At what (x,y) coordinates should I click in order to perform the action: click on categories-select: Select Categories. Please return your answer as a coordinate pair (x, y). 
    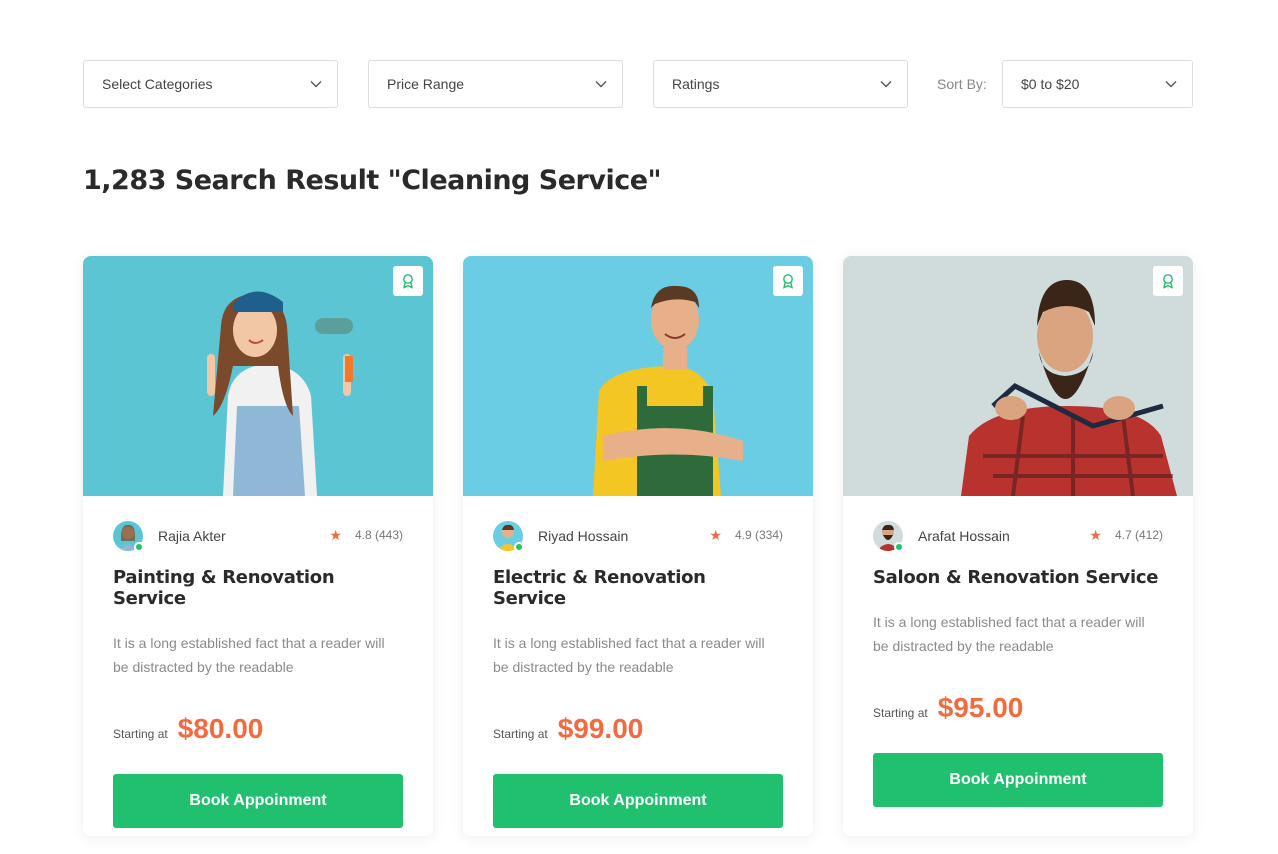
    Looking at the image, I should click on (210, 84).